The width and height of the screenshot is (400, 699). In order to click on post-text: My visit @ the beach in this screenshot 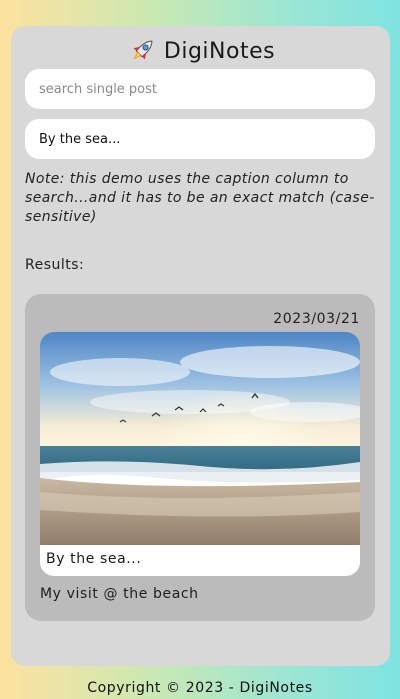, I will do `click(119, 594)`.